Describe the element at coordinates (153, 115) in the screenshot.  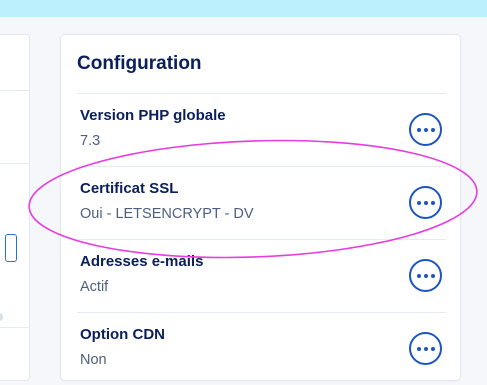
I see `row-label: Version PHP globale` at that location.